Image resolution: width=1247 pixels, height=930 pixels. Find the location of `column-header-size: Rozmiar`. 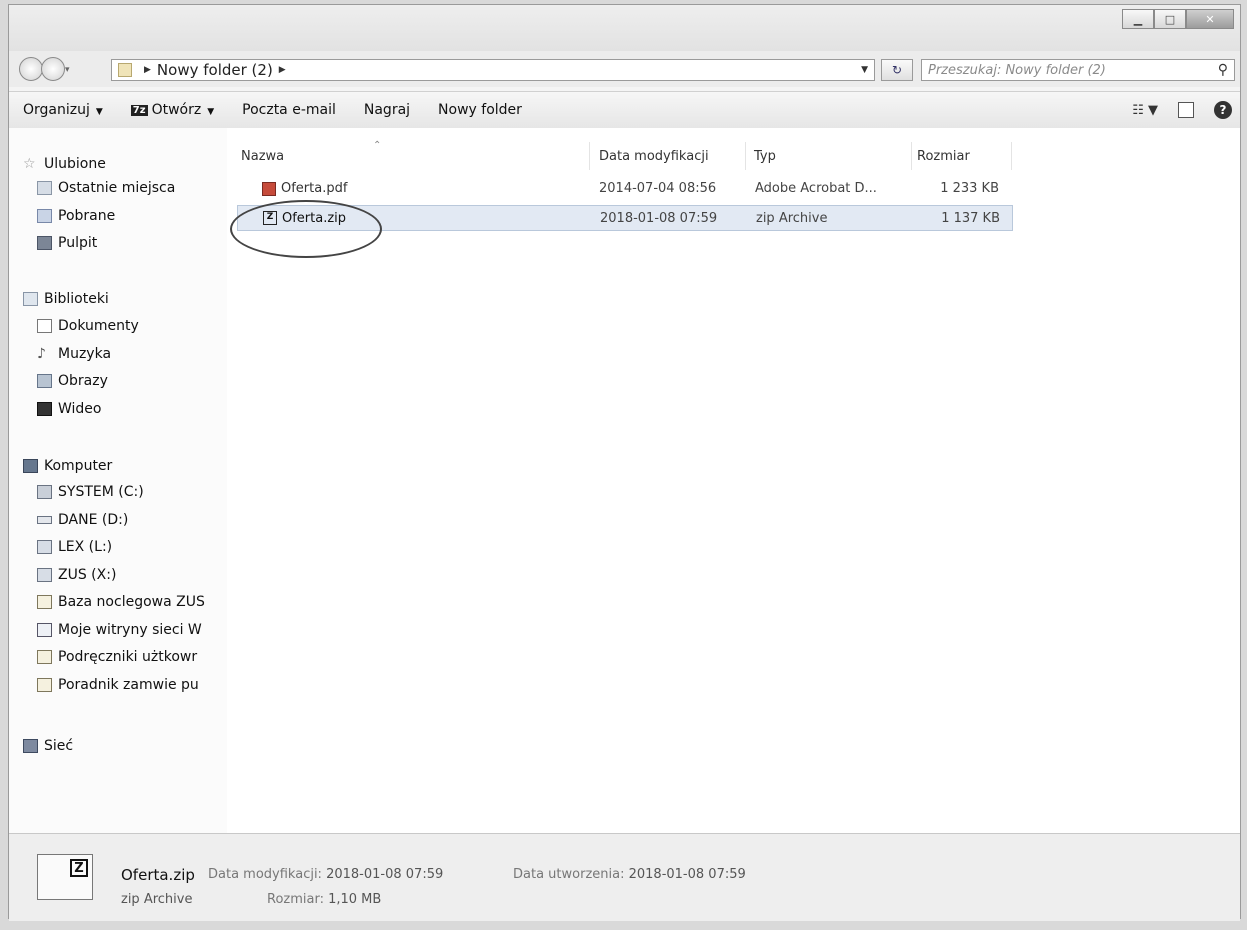

column-header-size: Rozmiar is located at coordinates (943, 156).